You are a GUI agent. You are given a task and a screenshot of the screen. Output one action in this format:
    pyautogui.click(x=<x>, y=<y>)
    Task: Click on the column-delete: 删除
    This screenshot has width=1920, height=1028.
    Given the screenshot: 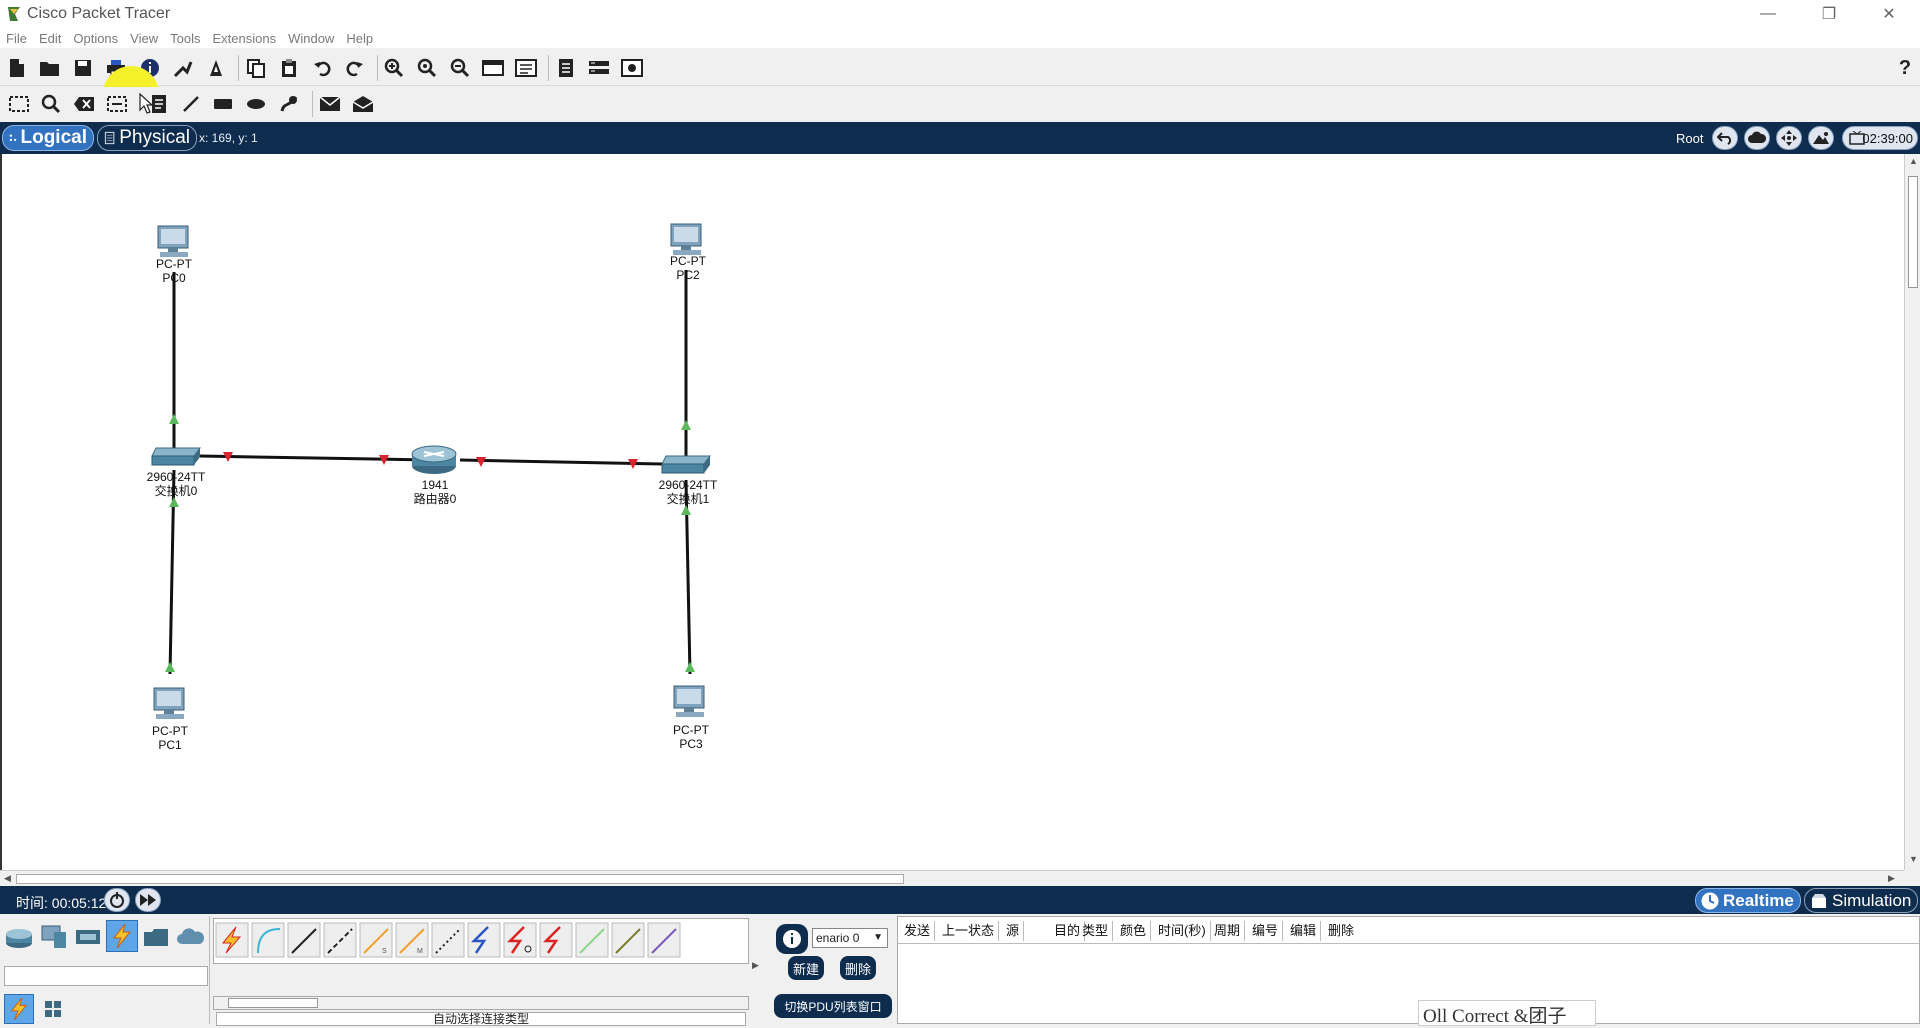 What is the action you would take?
    pyautogui.click(x=1341, y=931)
    